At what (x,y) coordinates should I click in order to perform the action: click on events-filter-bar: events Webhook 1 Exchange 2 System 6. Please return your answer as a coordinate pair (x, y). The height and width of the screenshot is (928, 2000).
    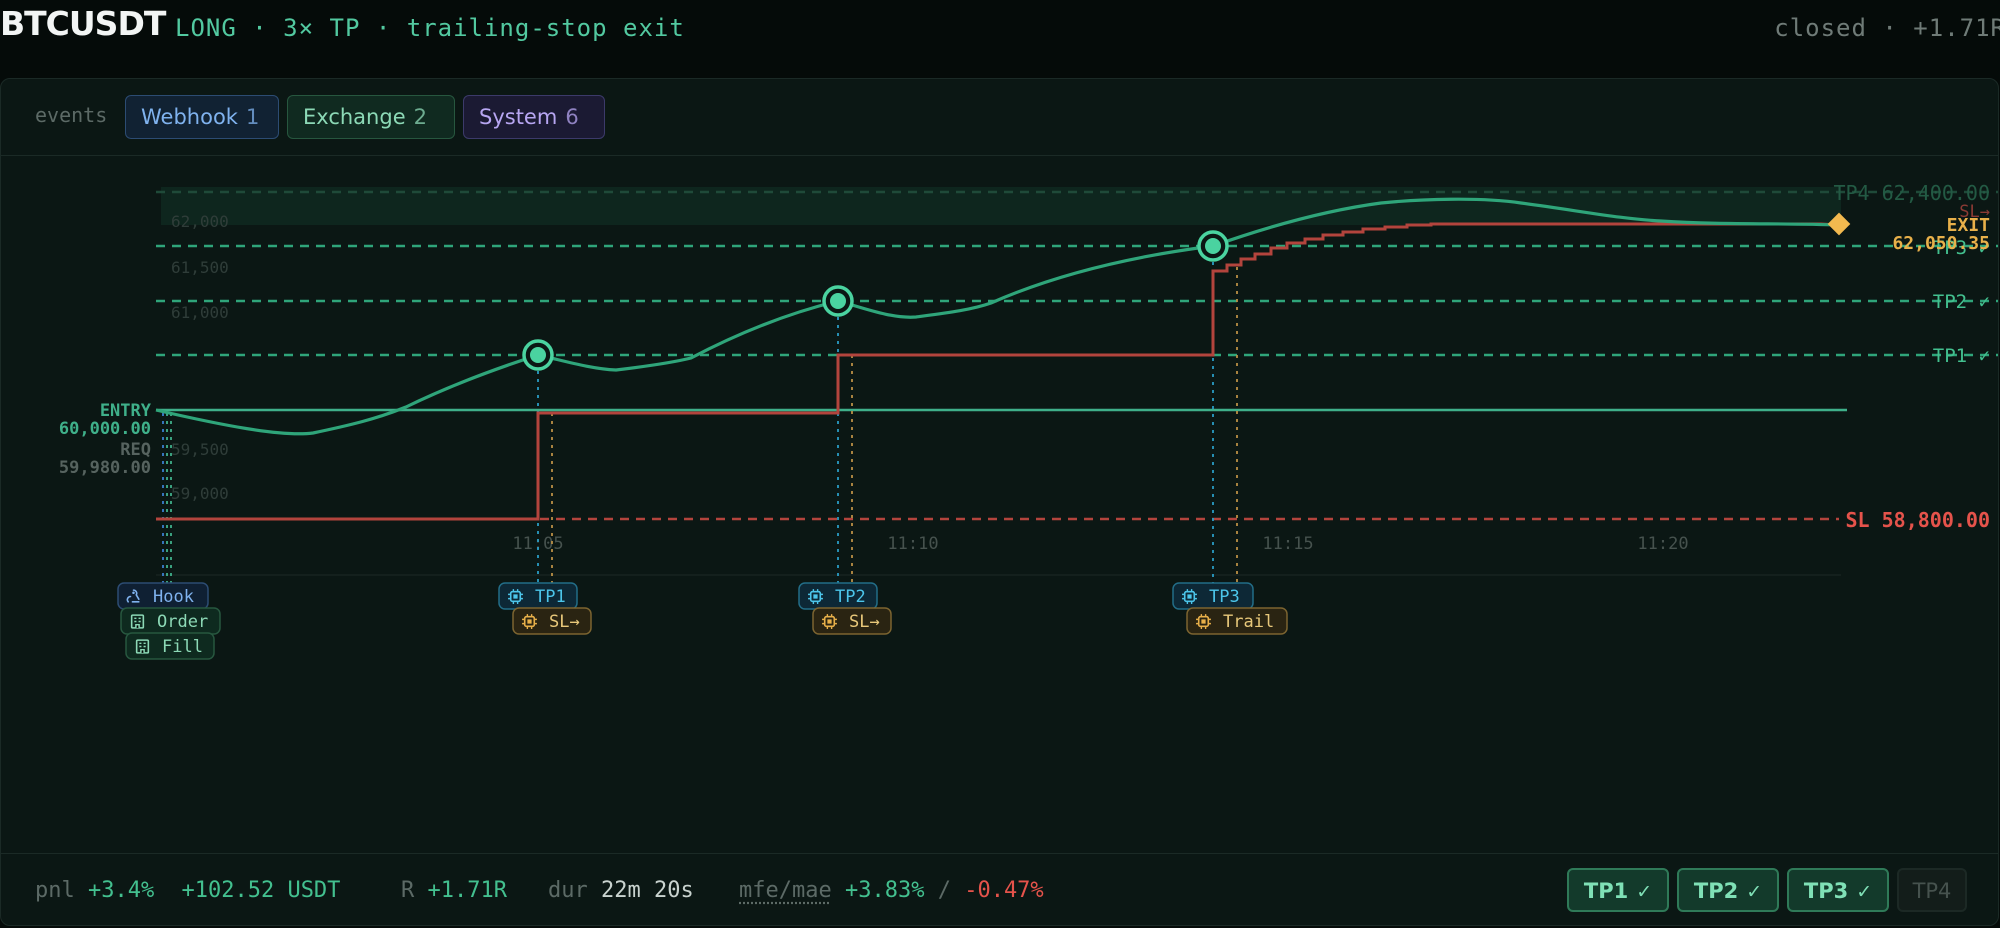
    Looking at the image, I should click on (999, 117).